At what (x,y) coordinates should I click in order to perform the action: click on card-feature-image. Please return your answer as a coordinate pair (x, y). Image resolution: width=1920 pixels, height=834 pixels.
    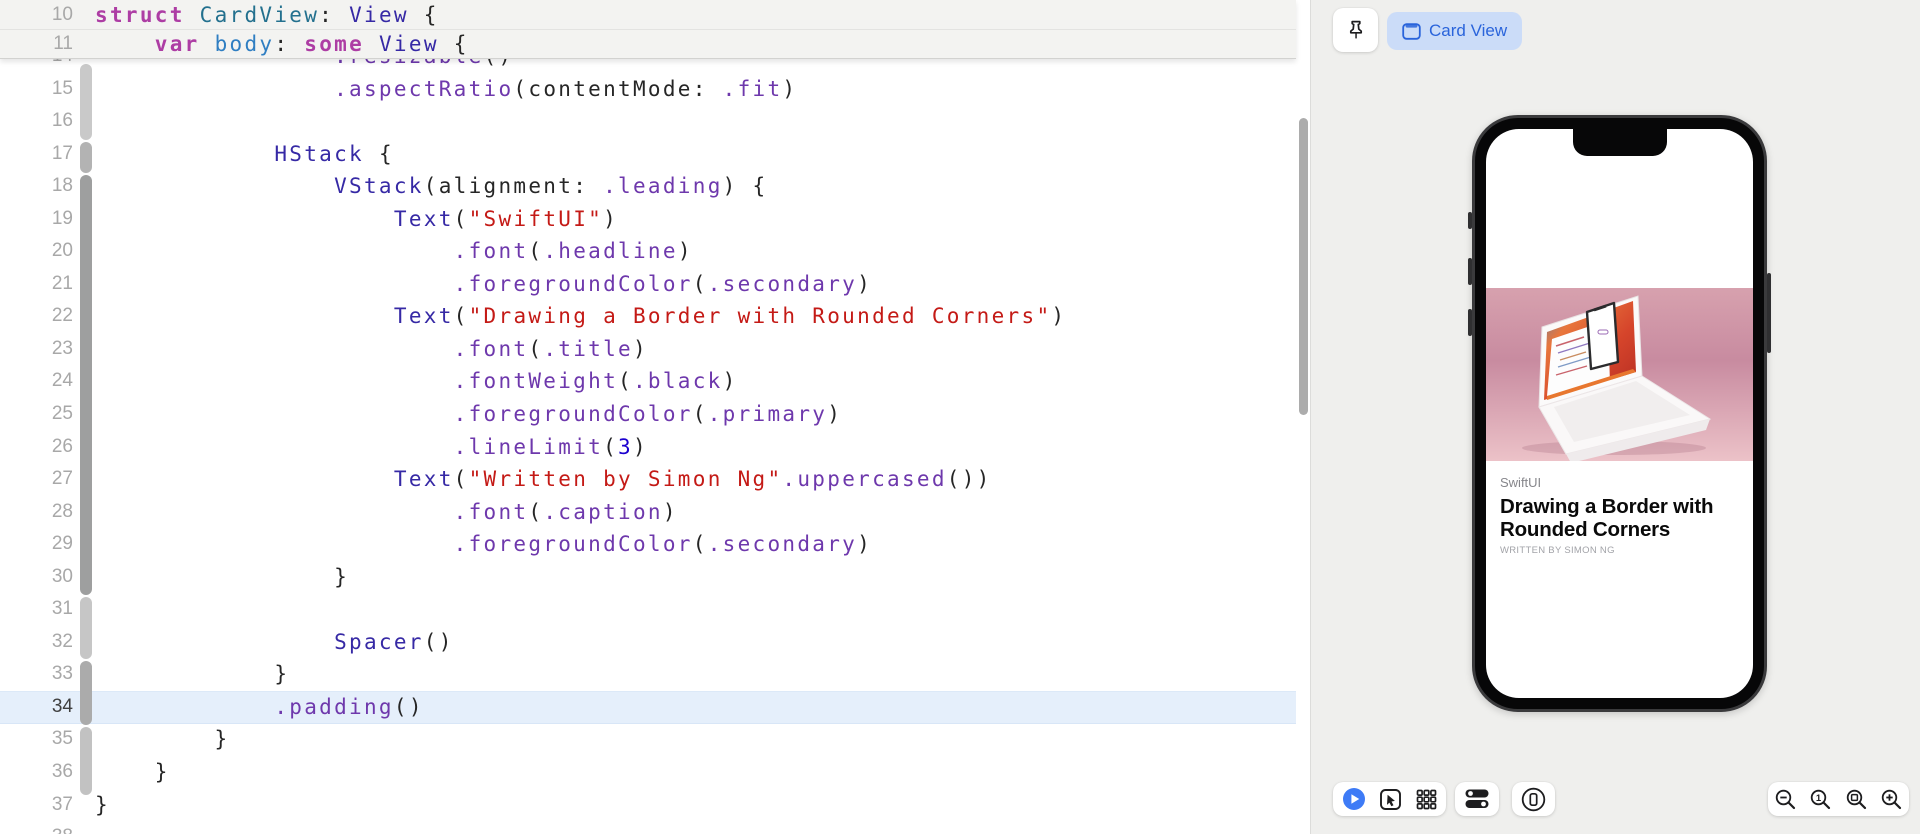
    Looking at the image, I should click on (1619, 374).